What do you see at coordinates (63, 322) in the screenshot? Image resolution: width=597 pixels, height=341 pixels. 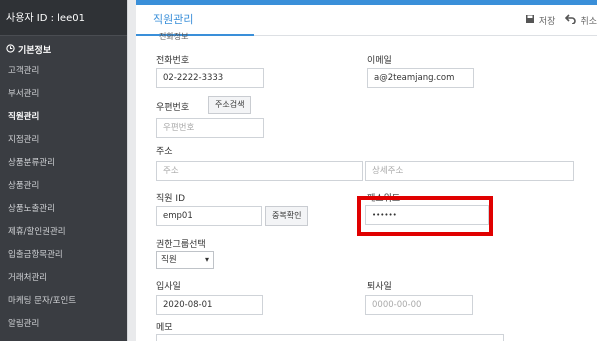 I see `sidebar-item: 알림관리` at bounding box center [63, 322].